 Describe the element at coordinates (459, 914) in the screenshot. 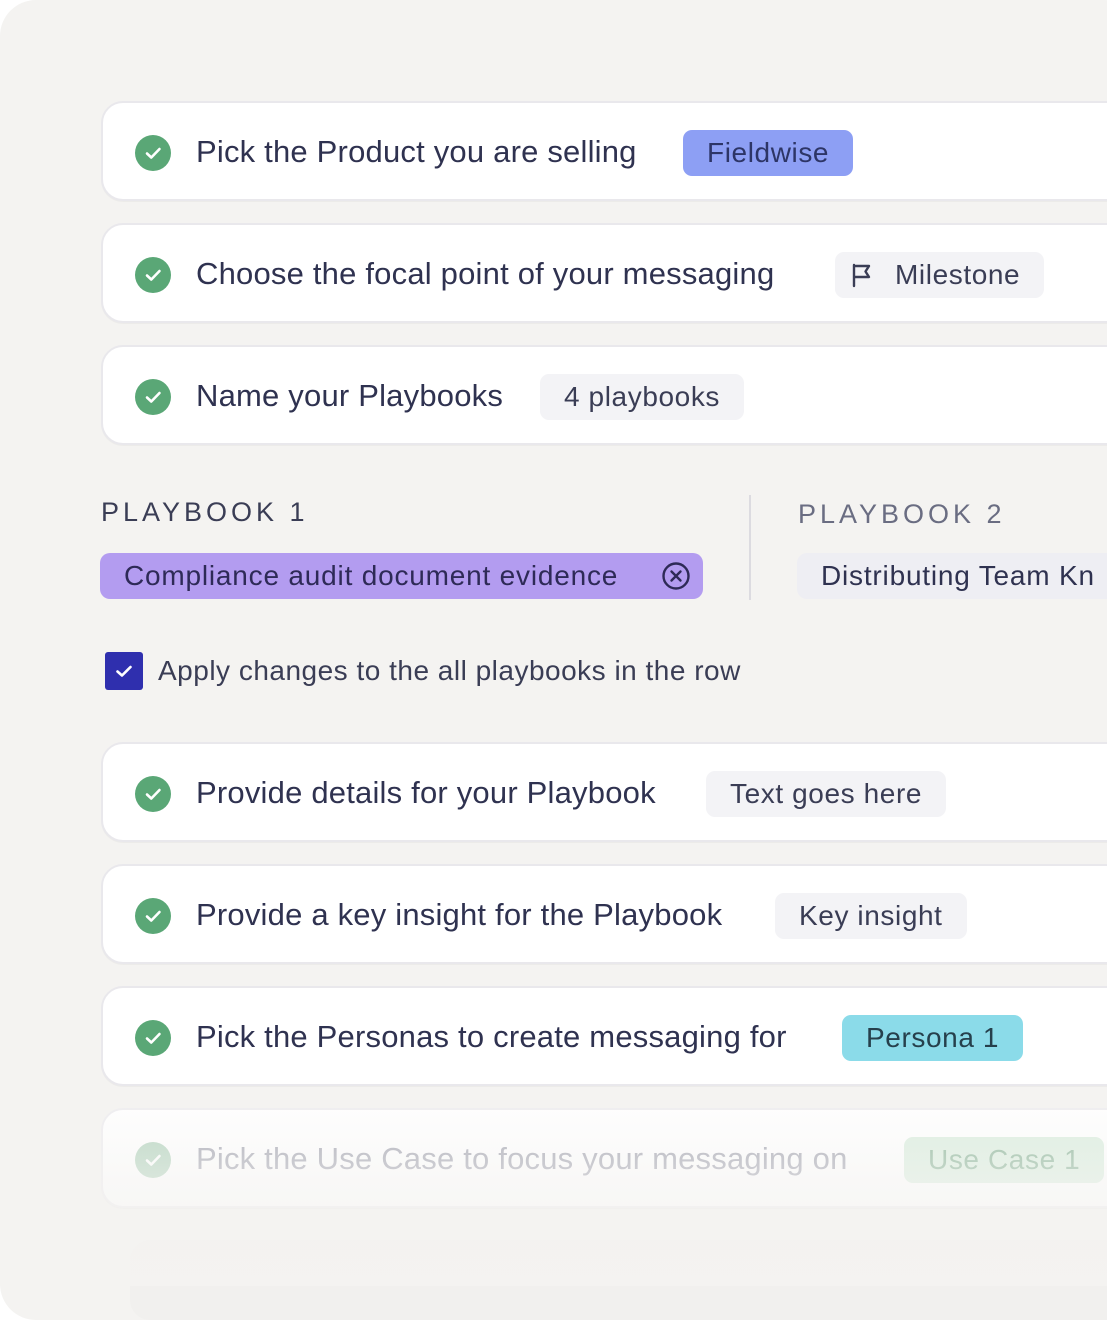

I see `step-label: Provide a key insight for the Playbook` at that location.